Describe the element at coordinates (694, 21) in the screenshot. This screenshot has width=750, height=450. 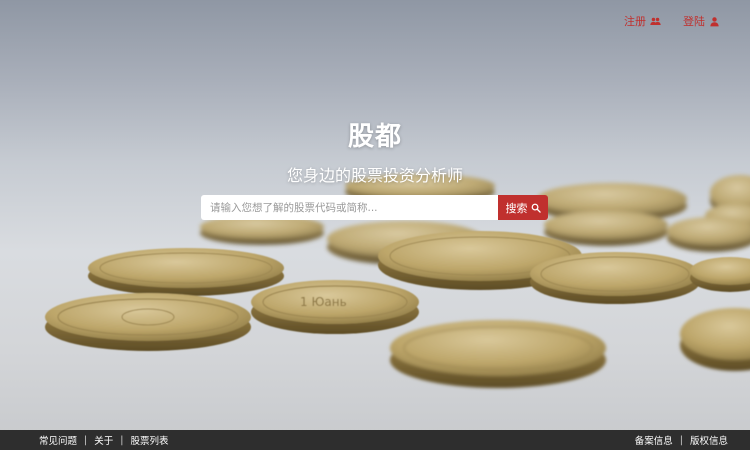
I see `login-label: 登陆` at that location.